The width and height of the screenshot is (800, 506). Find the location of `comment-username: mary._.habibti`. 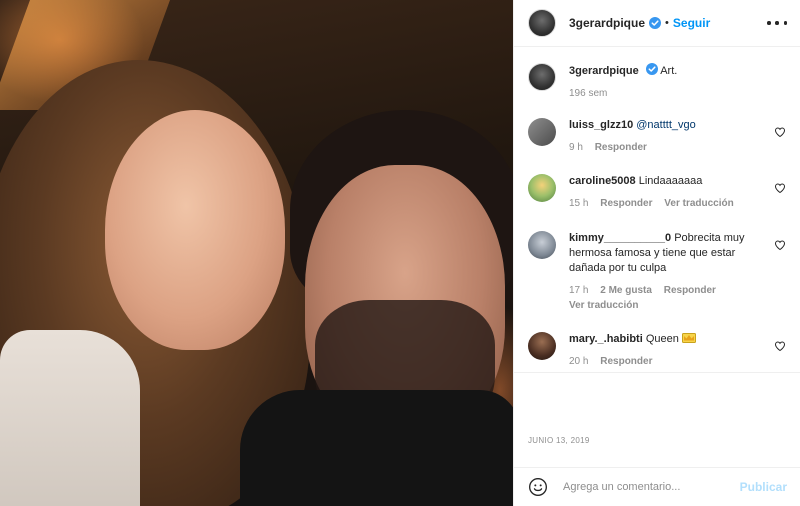

comment-username: mary._.habibti is located at coordinates (606, 339).